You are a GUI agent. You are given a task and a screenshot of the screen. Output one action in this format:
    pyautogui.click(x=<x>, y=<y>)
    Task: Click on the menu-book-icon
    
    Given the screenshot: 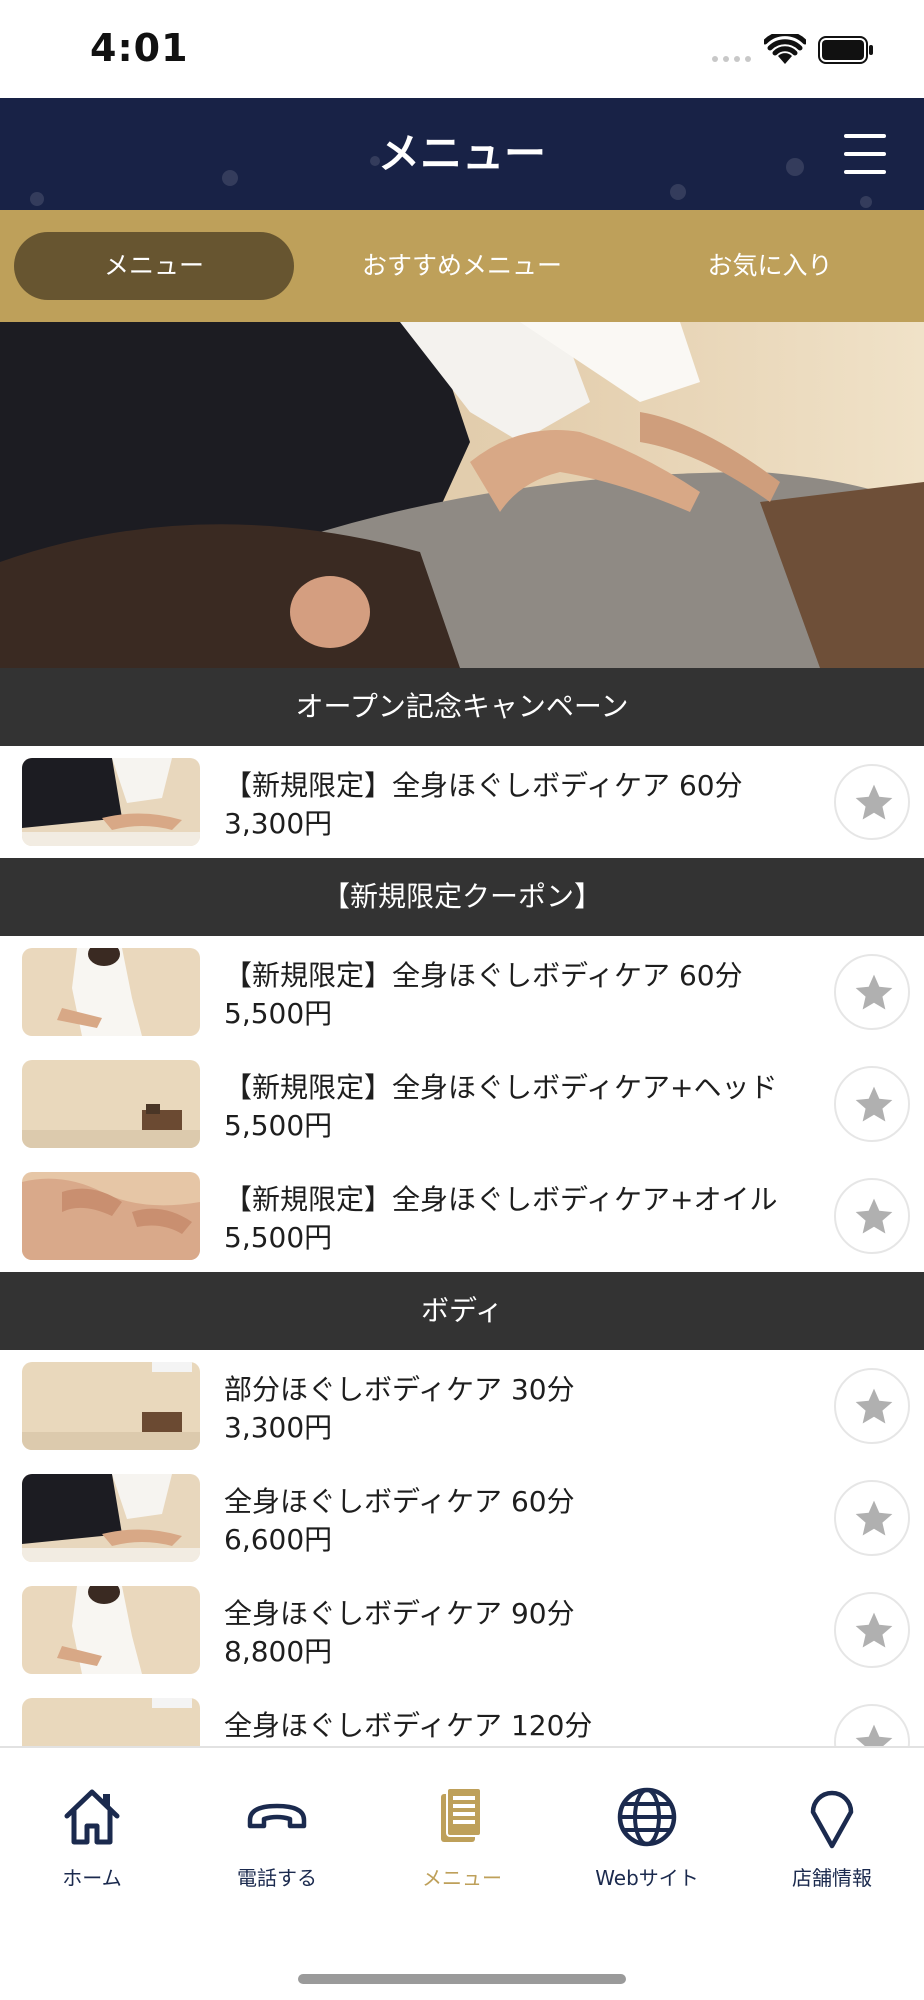 What is the action you would take?
    pyautogui.click(x=461, y=1814)
    